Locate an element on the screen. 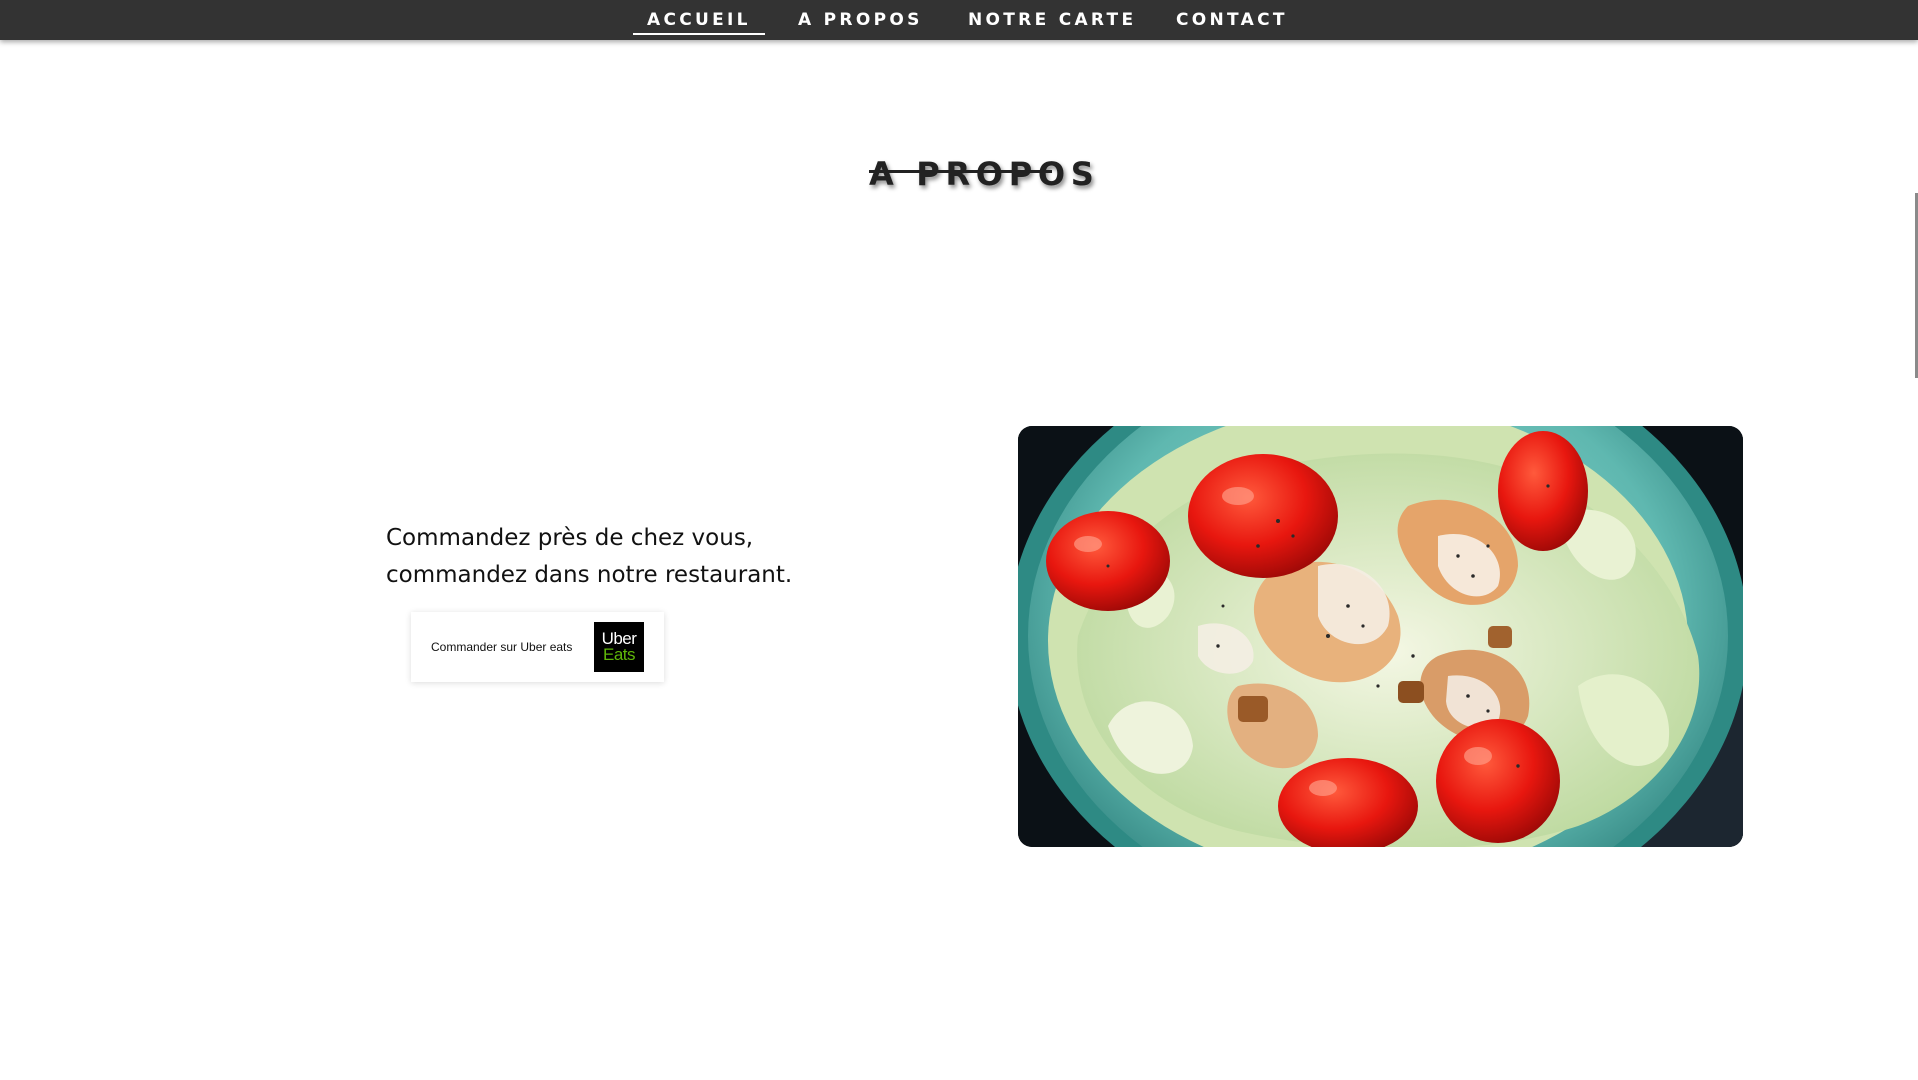 This screenshot has height=1080, width=1918. order-button-label: Commander sur Uber eats is located at coordinates (502, 647).